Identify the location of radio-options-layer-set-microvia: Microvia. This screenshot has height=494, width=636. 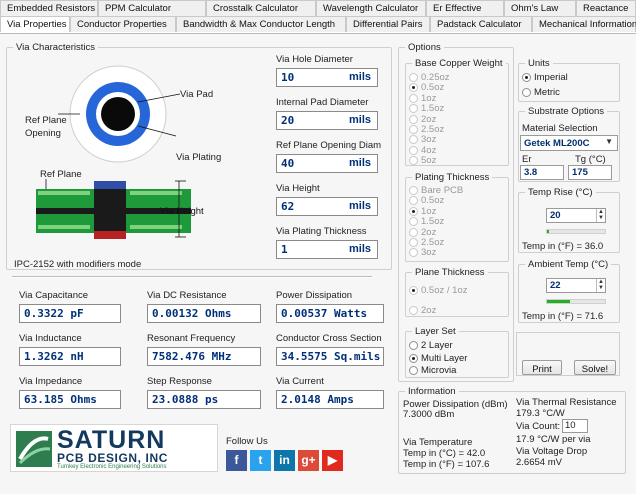
(432, 370).